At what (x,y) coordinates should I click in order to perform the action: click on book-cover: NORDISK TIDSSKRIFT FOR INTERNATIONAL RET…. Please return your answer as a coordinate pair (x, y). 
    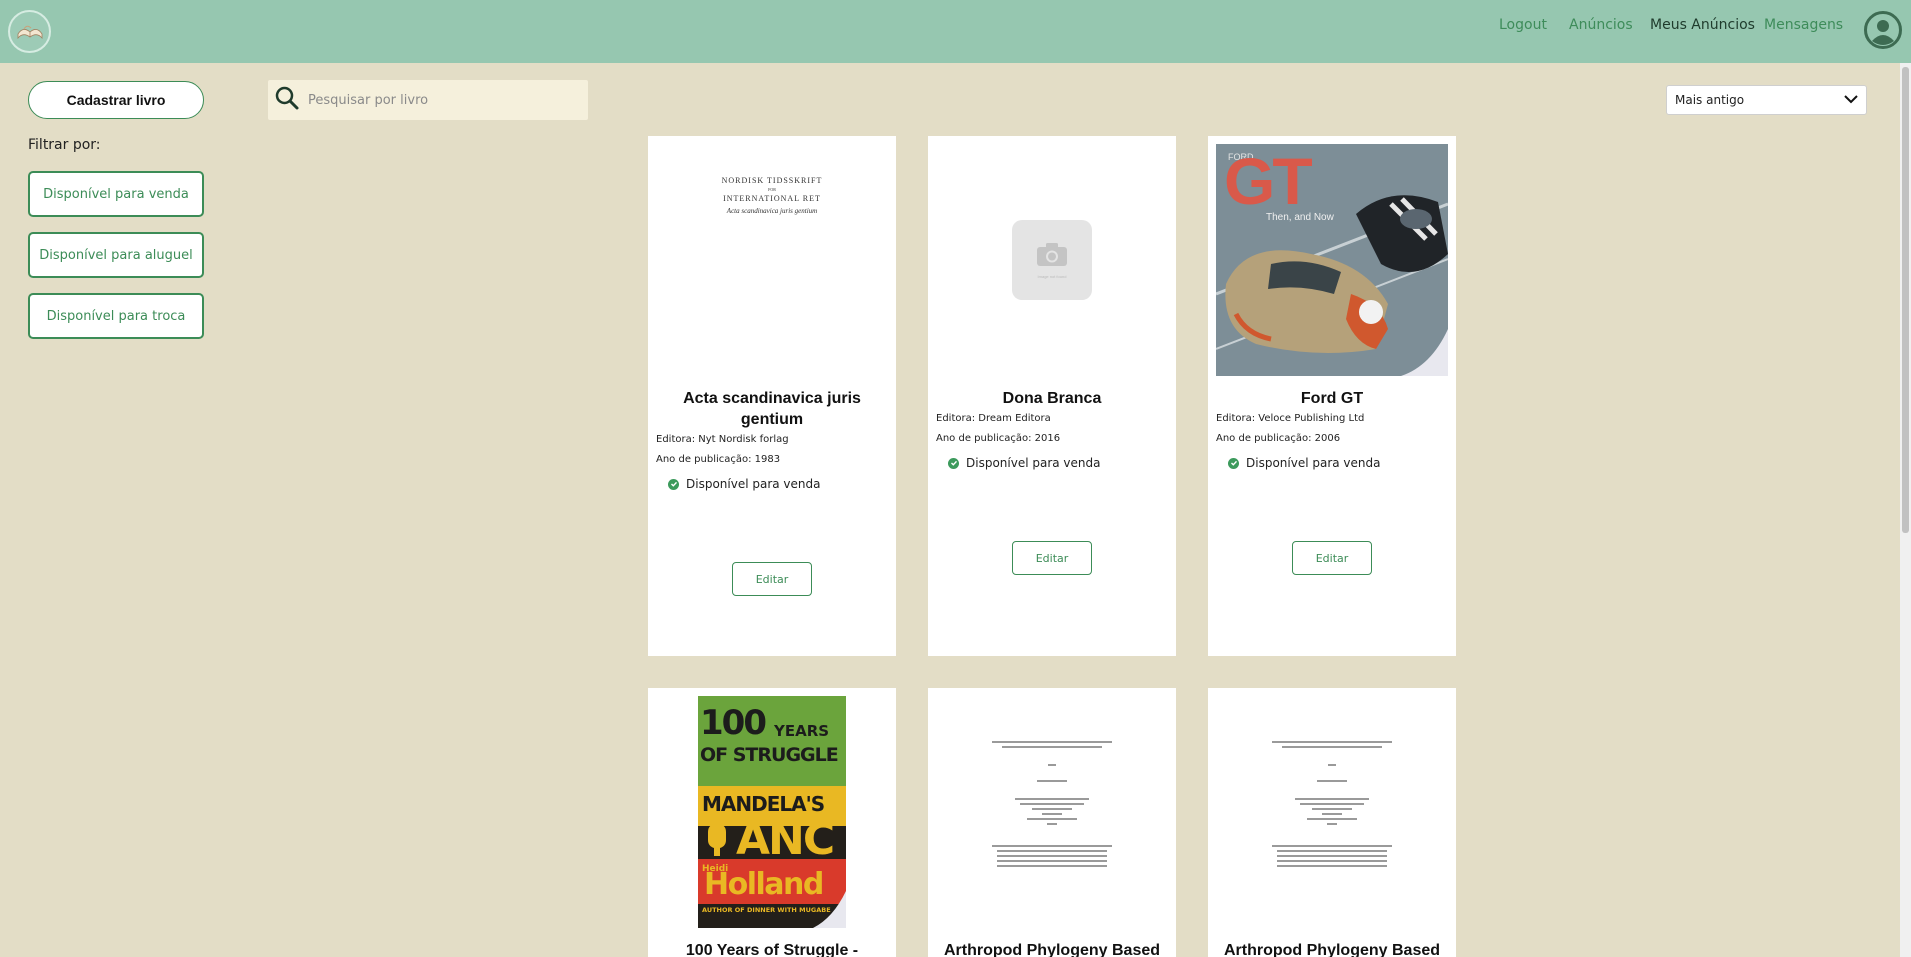
    Looking at the image, I should click on (772, 260).